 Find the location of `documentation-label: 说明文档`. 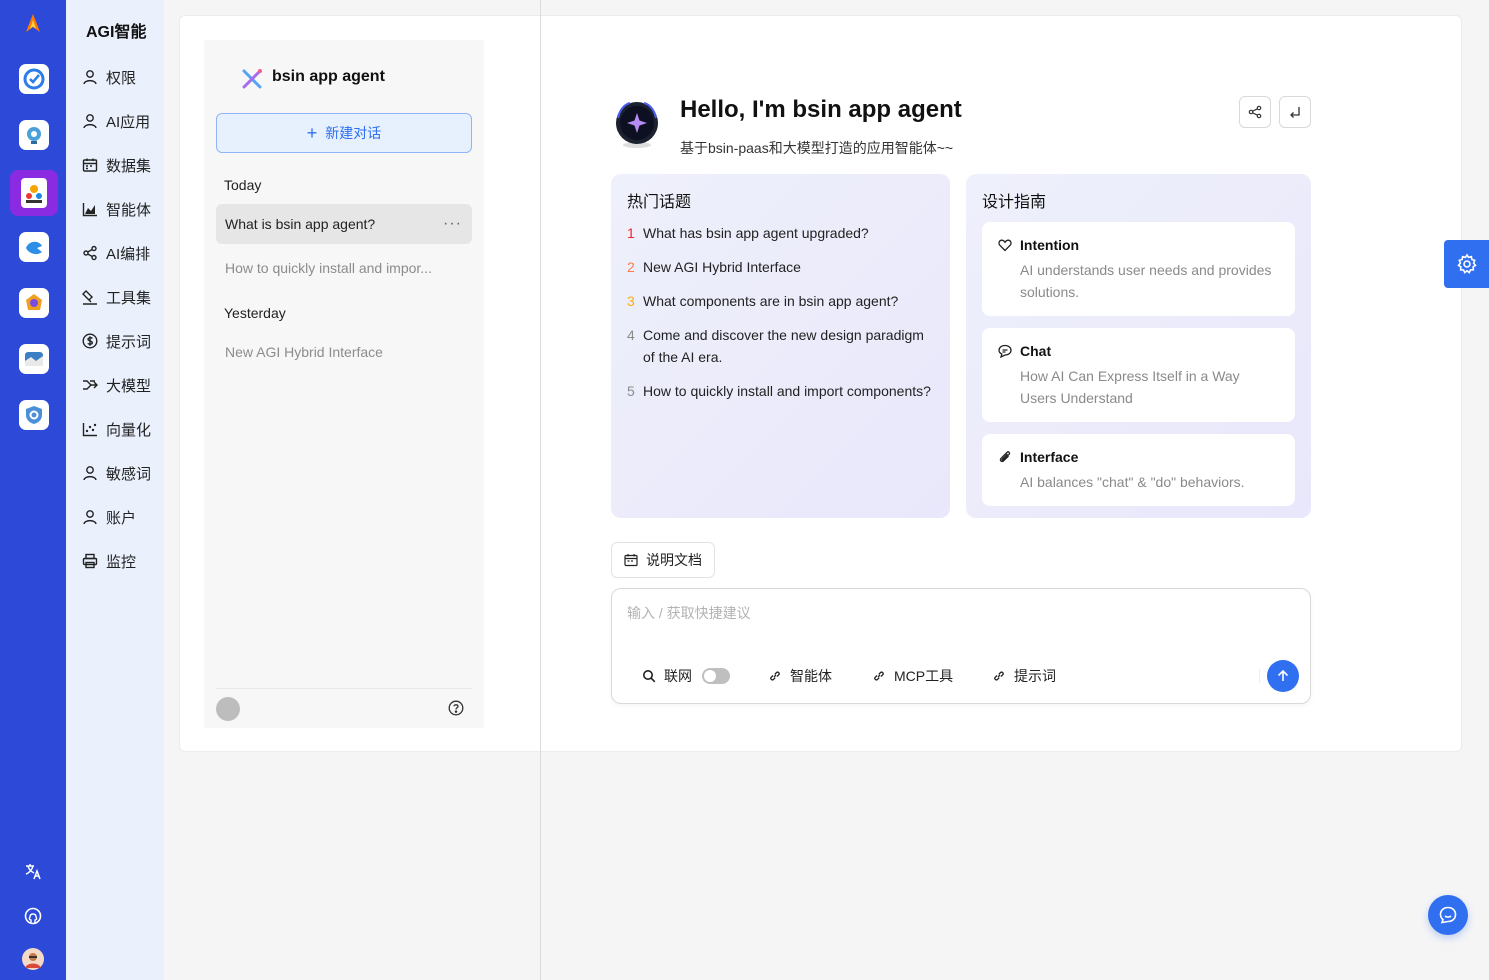

documentation-label: 说明文档 is located at coordinates (674, 560).